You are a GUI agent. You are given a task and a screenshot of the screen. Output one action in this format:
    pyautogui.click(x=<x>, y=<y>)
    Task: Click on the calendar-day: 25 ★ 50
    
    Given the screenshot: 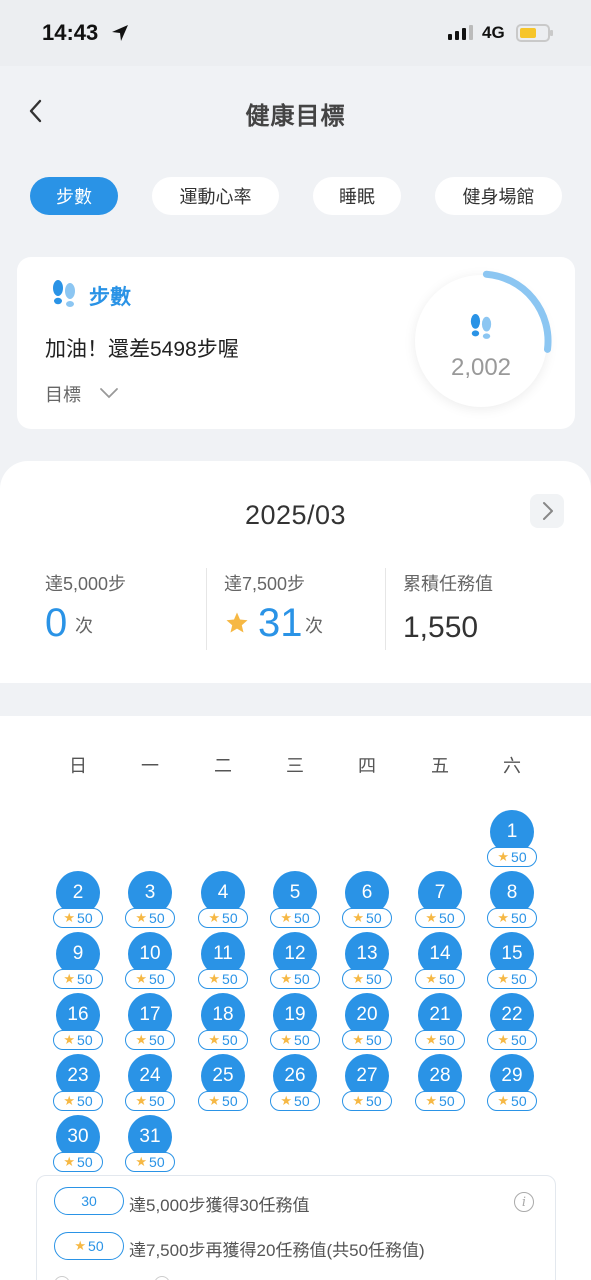 What is the action you would take?
    pyautogui.click(x=223, y=1083)
    